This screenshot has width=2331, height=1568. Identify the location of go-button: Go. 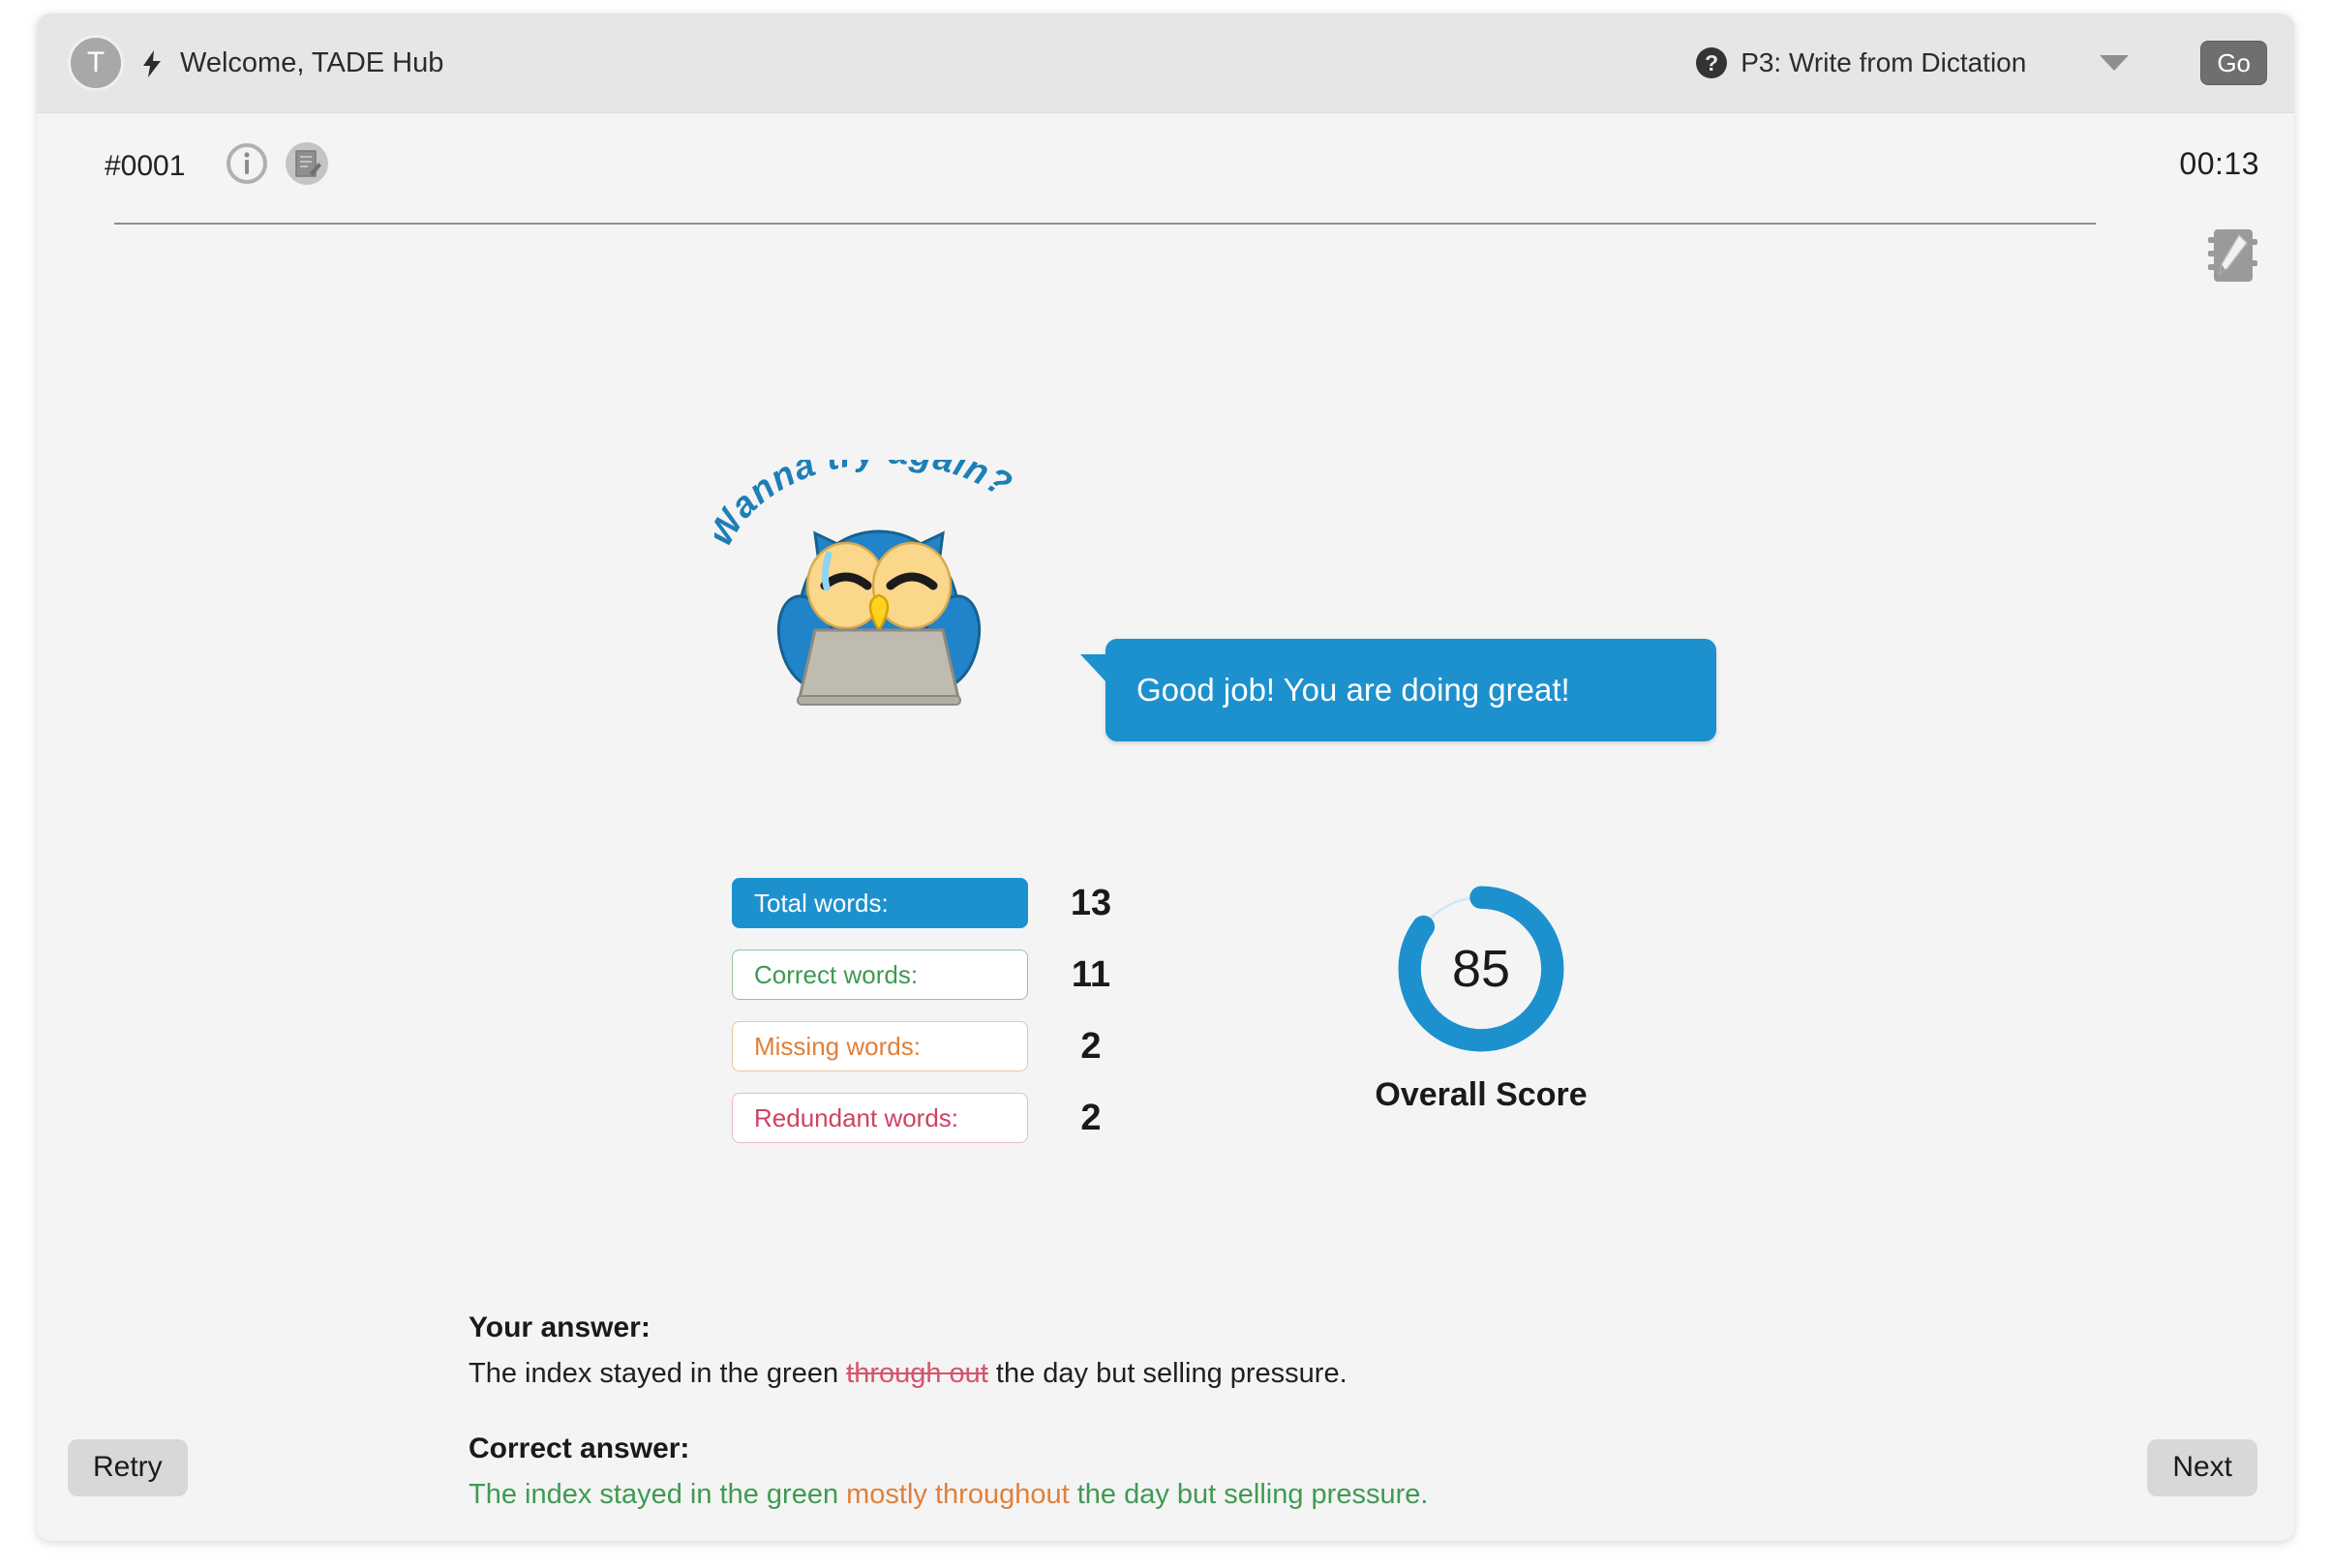
(2233, 63).